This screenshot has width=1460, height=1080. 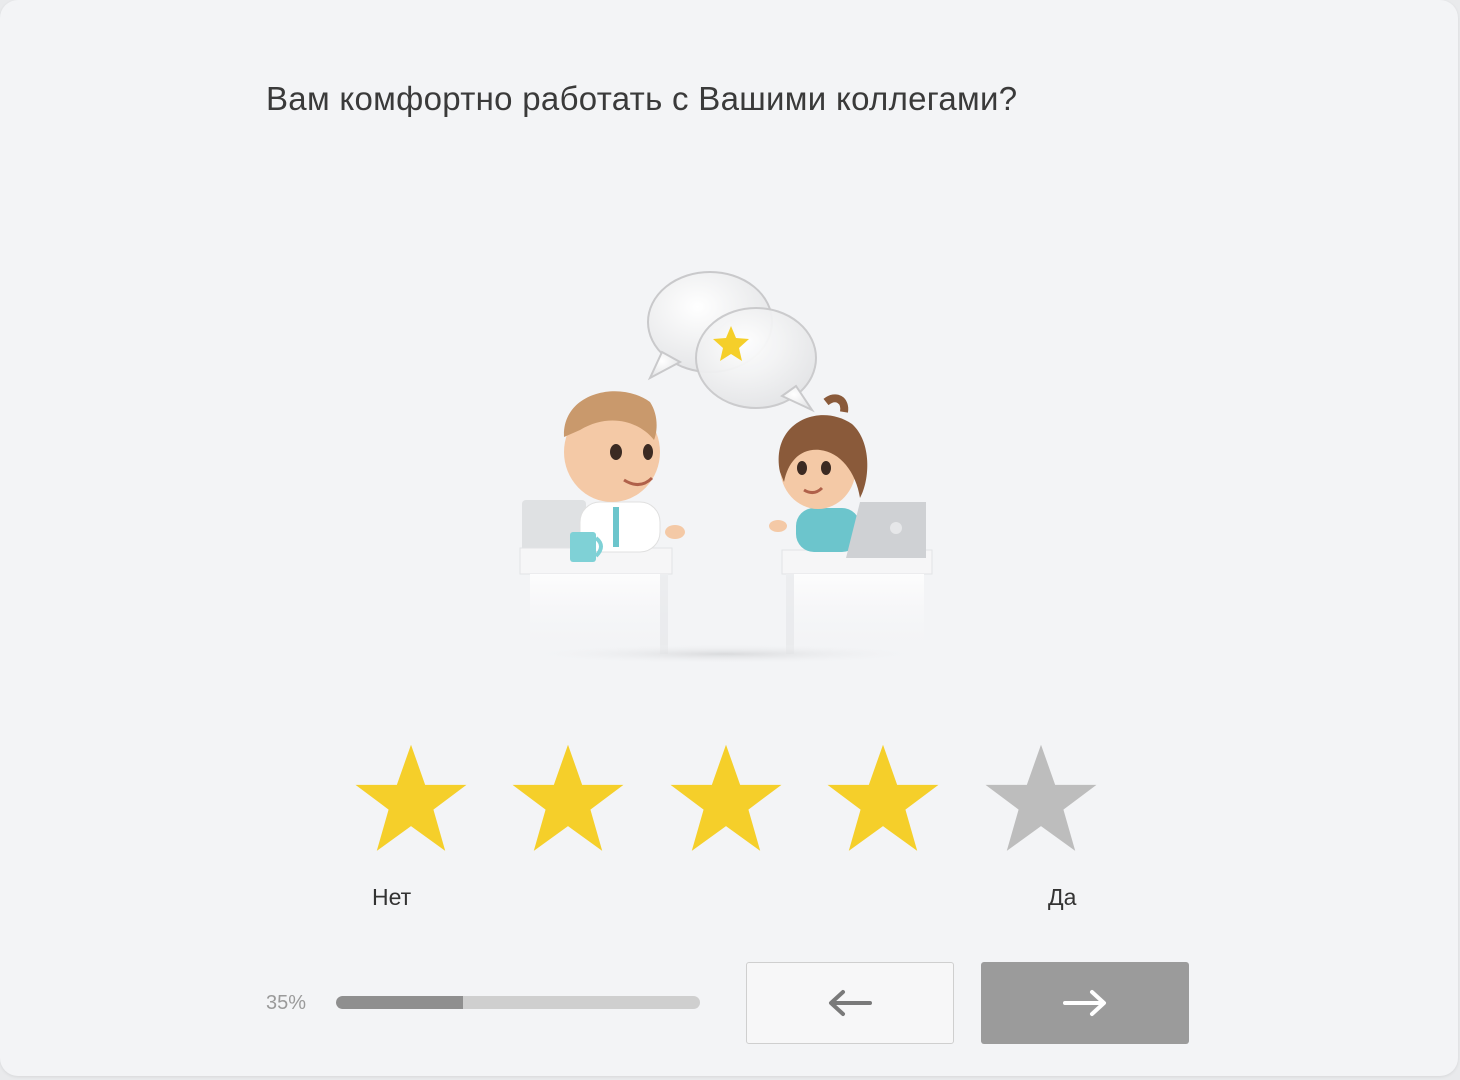 I want to click on next-button, so click(x=1085, y=1003).